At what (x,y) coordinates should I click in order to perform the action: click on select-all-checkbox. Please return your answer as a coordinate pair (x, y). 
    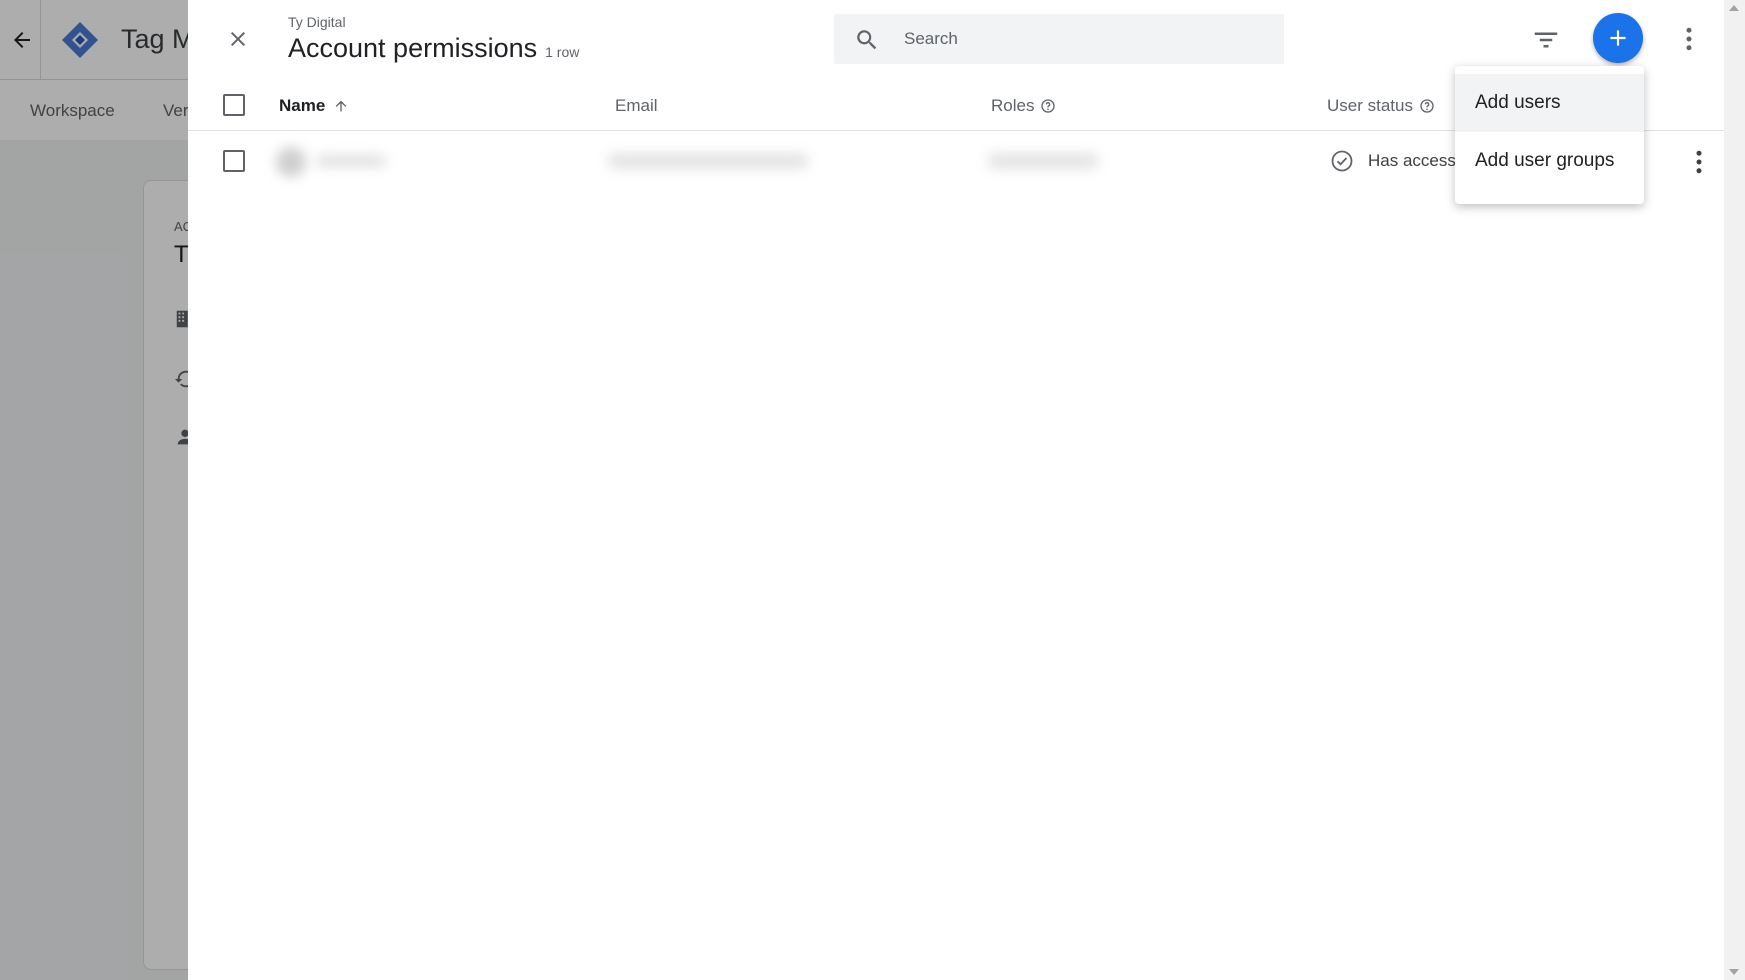
    Looking at the image, I should click on (234, 105).